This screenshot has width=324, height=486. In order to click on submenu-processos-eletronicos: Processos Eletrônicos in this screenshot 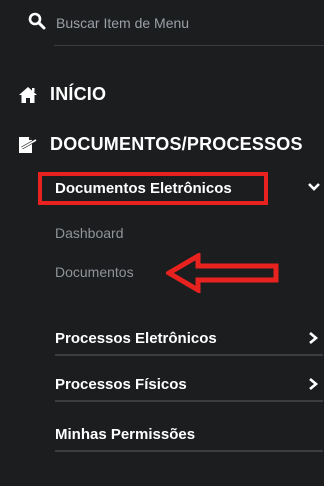, I will do `click(189, 339)`.